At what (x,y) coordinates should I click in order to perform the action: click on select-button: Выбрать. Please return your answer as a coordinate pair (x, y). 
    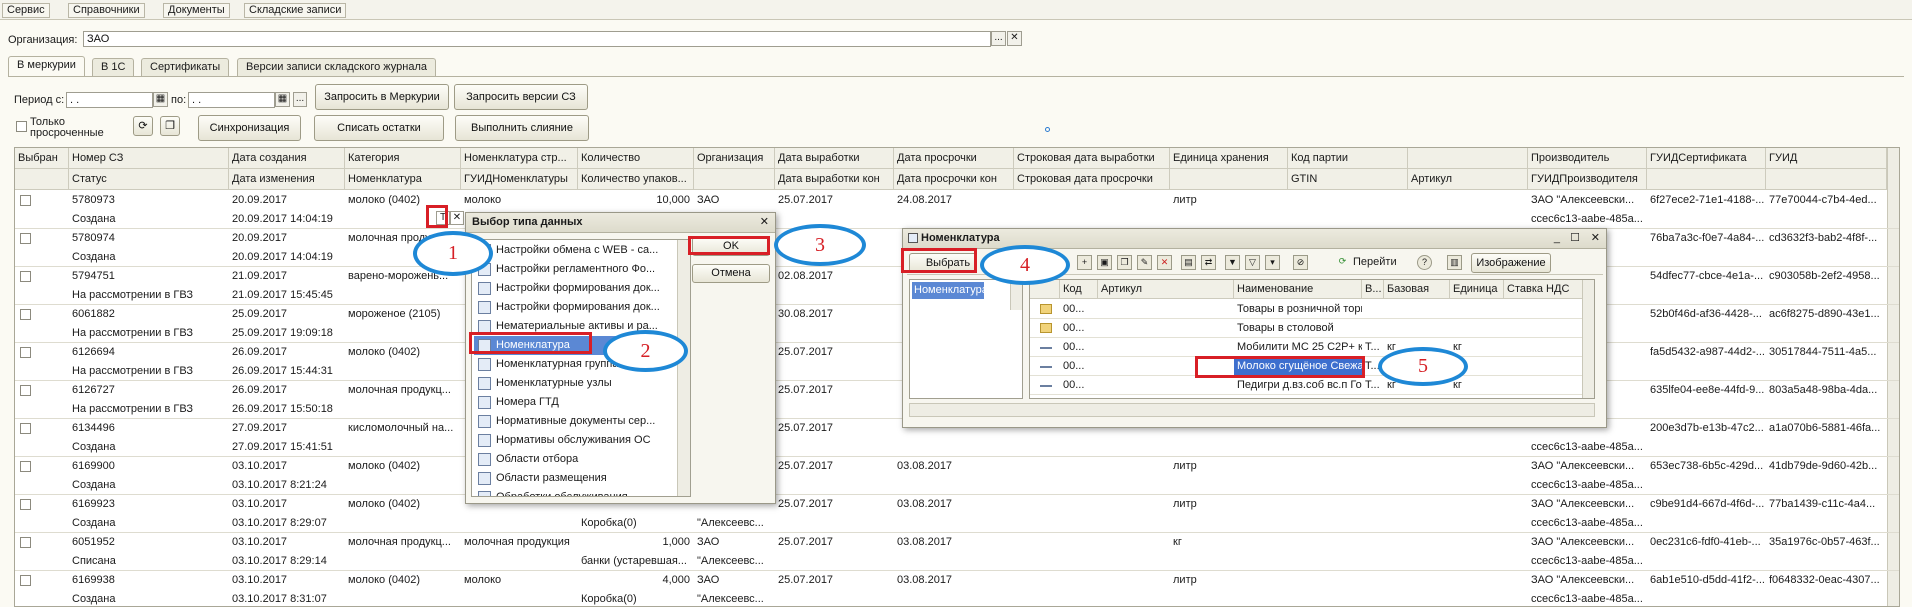
    Looking at the image, I should click on (943, 263).